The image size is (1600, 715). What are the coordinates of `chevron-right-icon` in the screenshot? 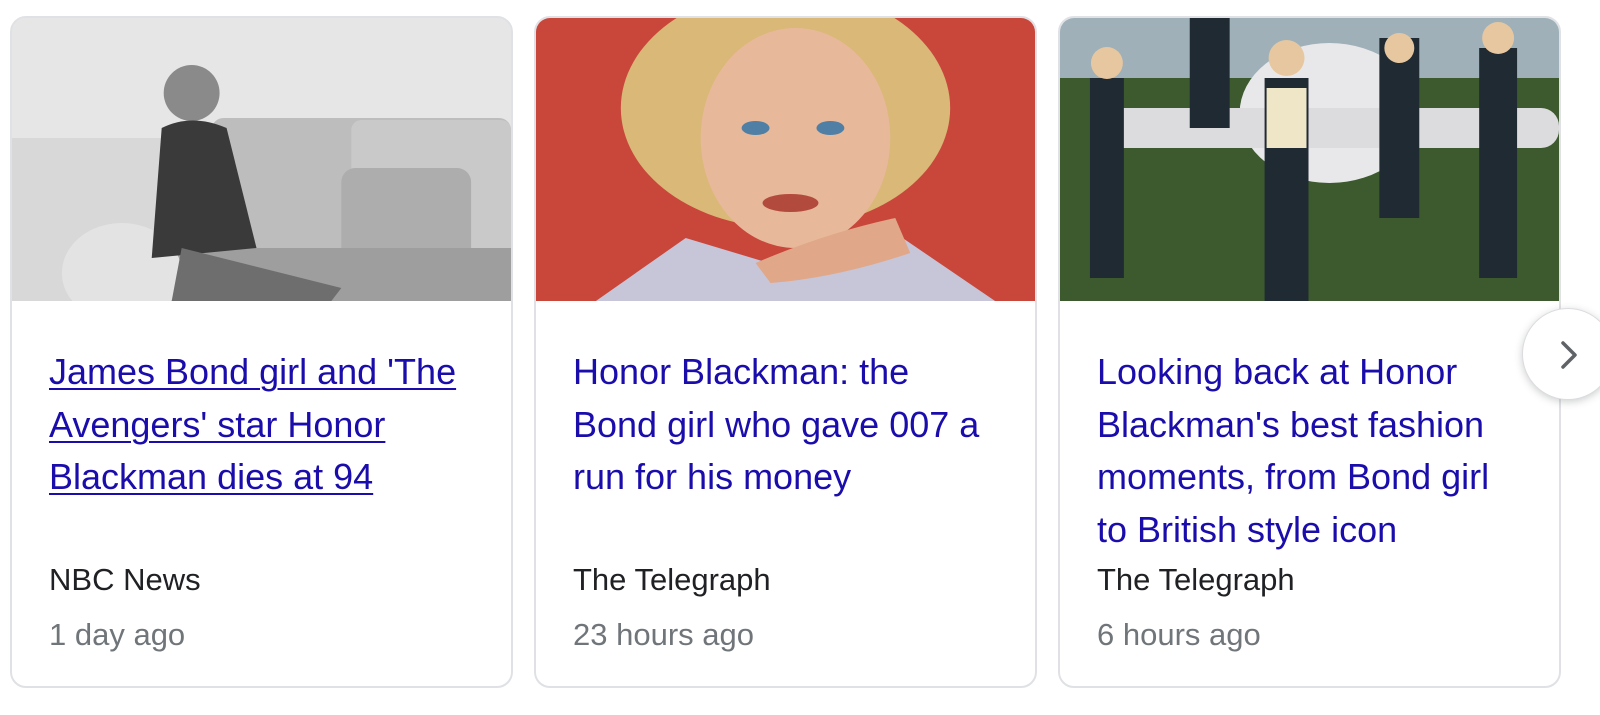 It's located at (1569, 355).